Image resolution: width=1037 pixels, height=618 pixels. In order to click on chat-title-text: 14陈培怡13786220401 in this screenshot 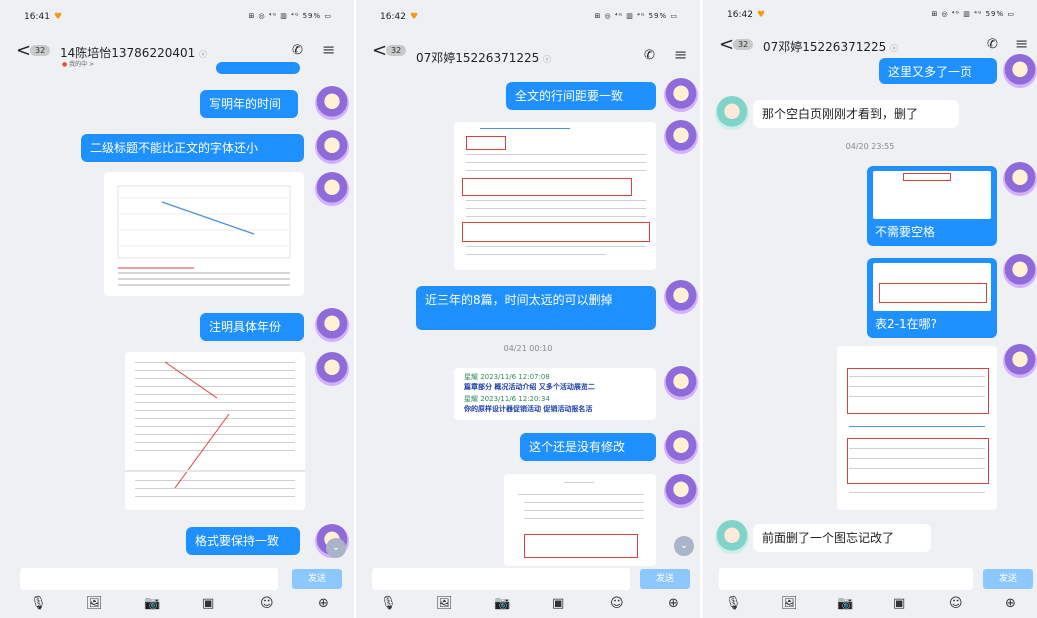, I will do `click(128, 53)`.